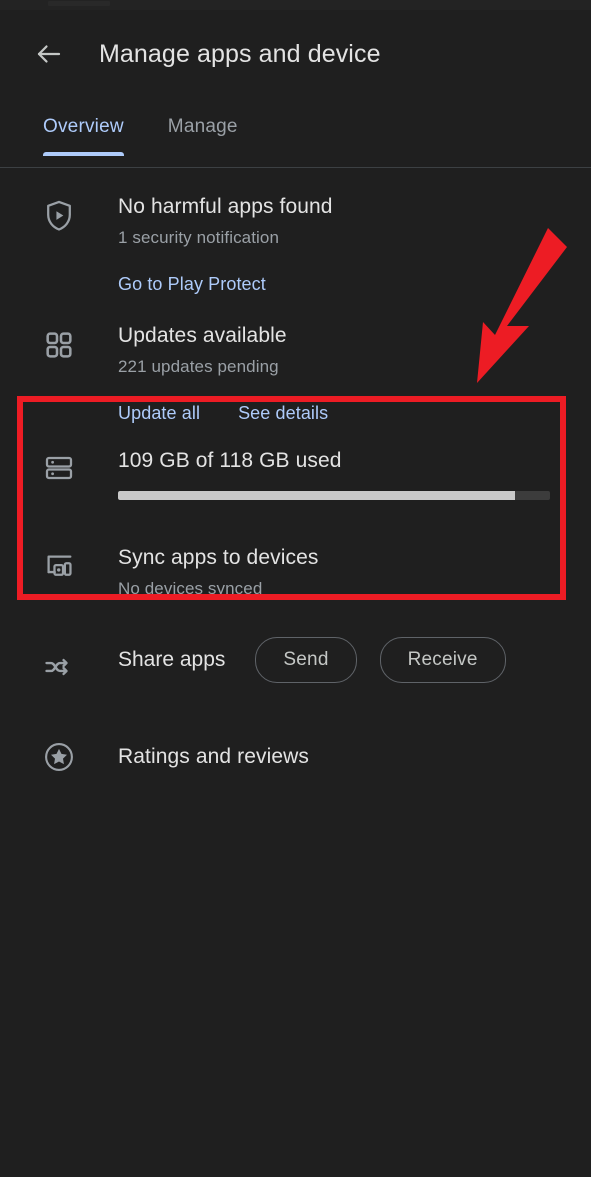 The width and height of the screenshot is (591, 1177). Describe the element at coordinates (218, 557) in the screenshot. I see `sync-apps-title: Sync apps to devices` at that location.